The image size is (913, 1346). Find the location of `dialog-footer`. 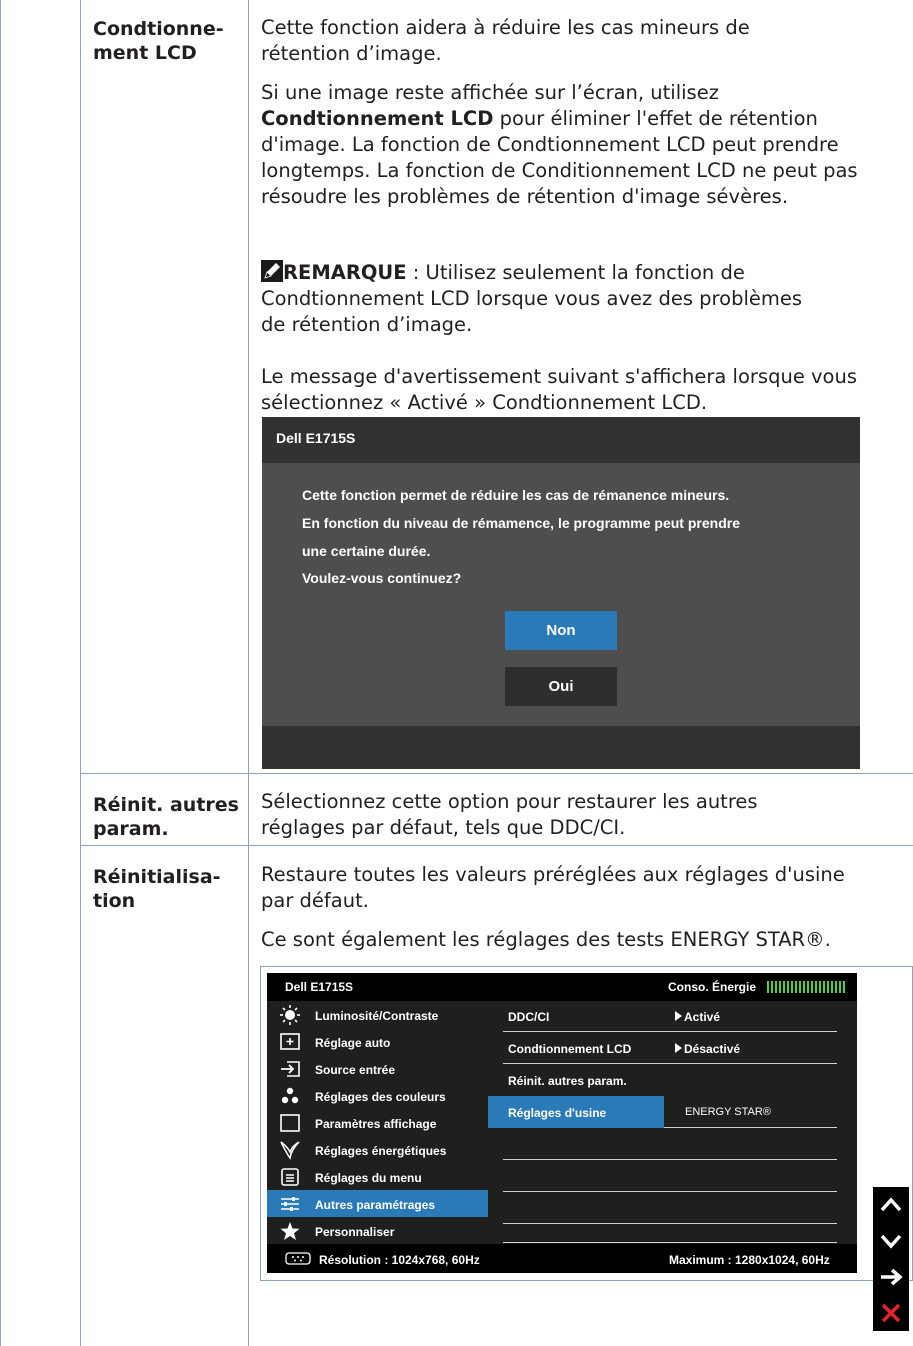

dialog-footer is located at coordinates (561, 747).